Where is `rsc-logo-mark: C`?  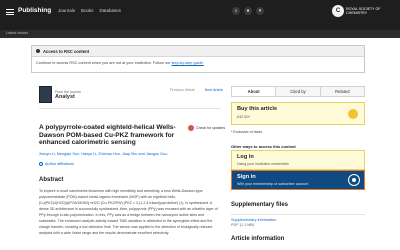 rsc-logo-mark: C is located at coordinates (338, 11).